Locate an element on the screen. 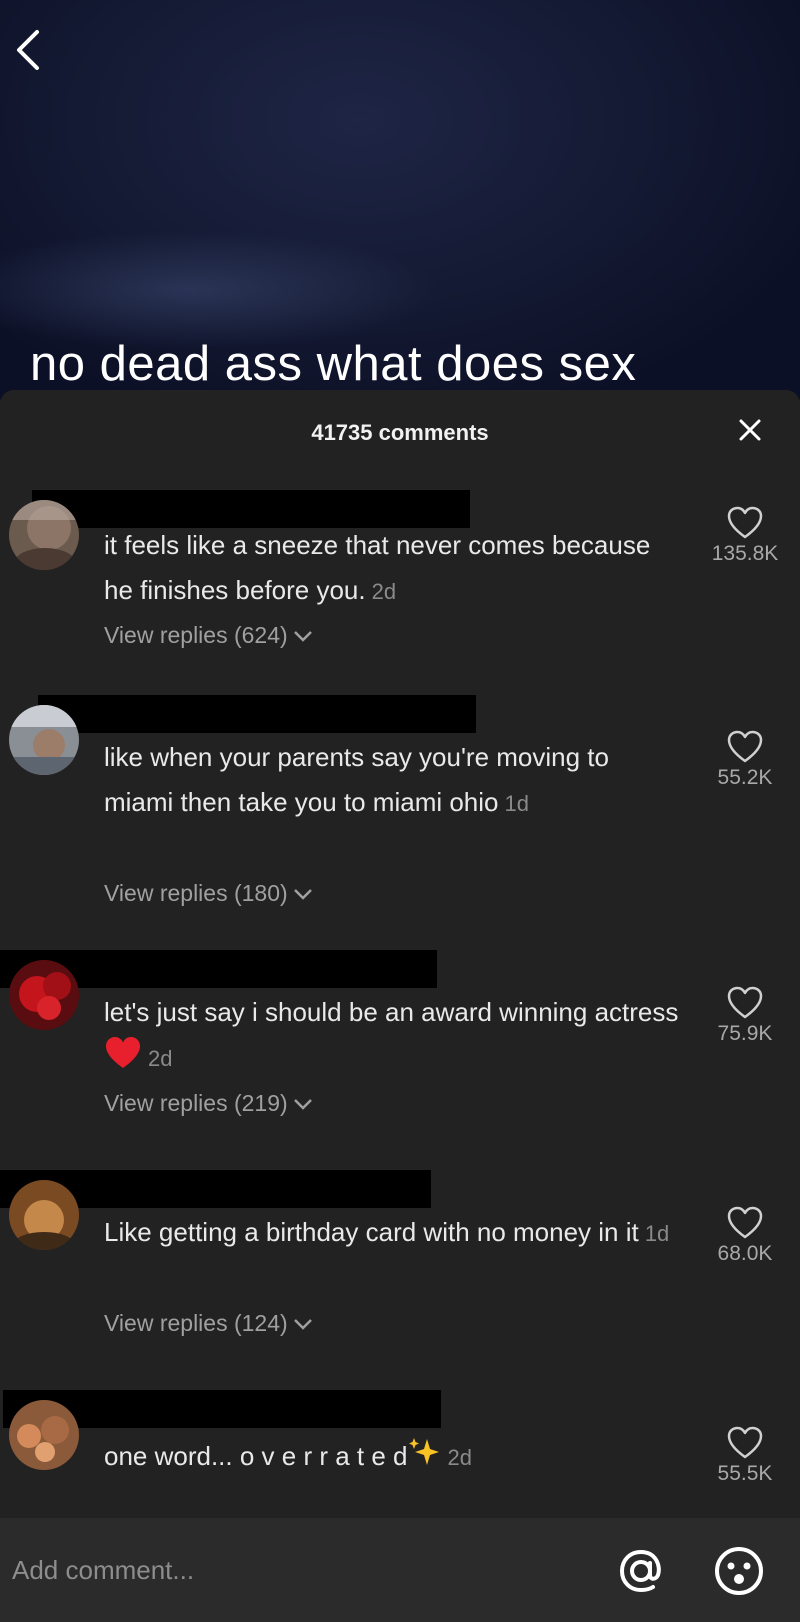 Image resolution: width=800 pixels, height=1622 pixels. at-sign-icon is located at coordinates (640, 1571).